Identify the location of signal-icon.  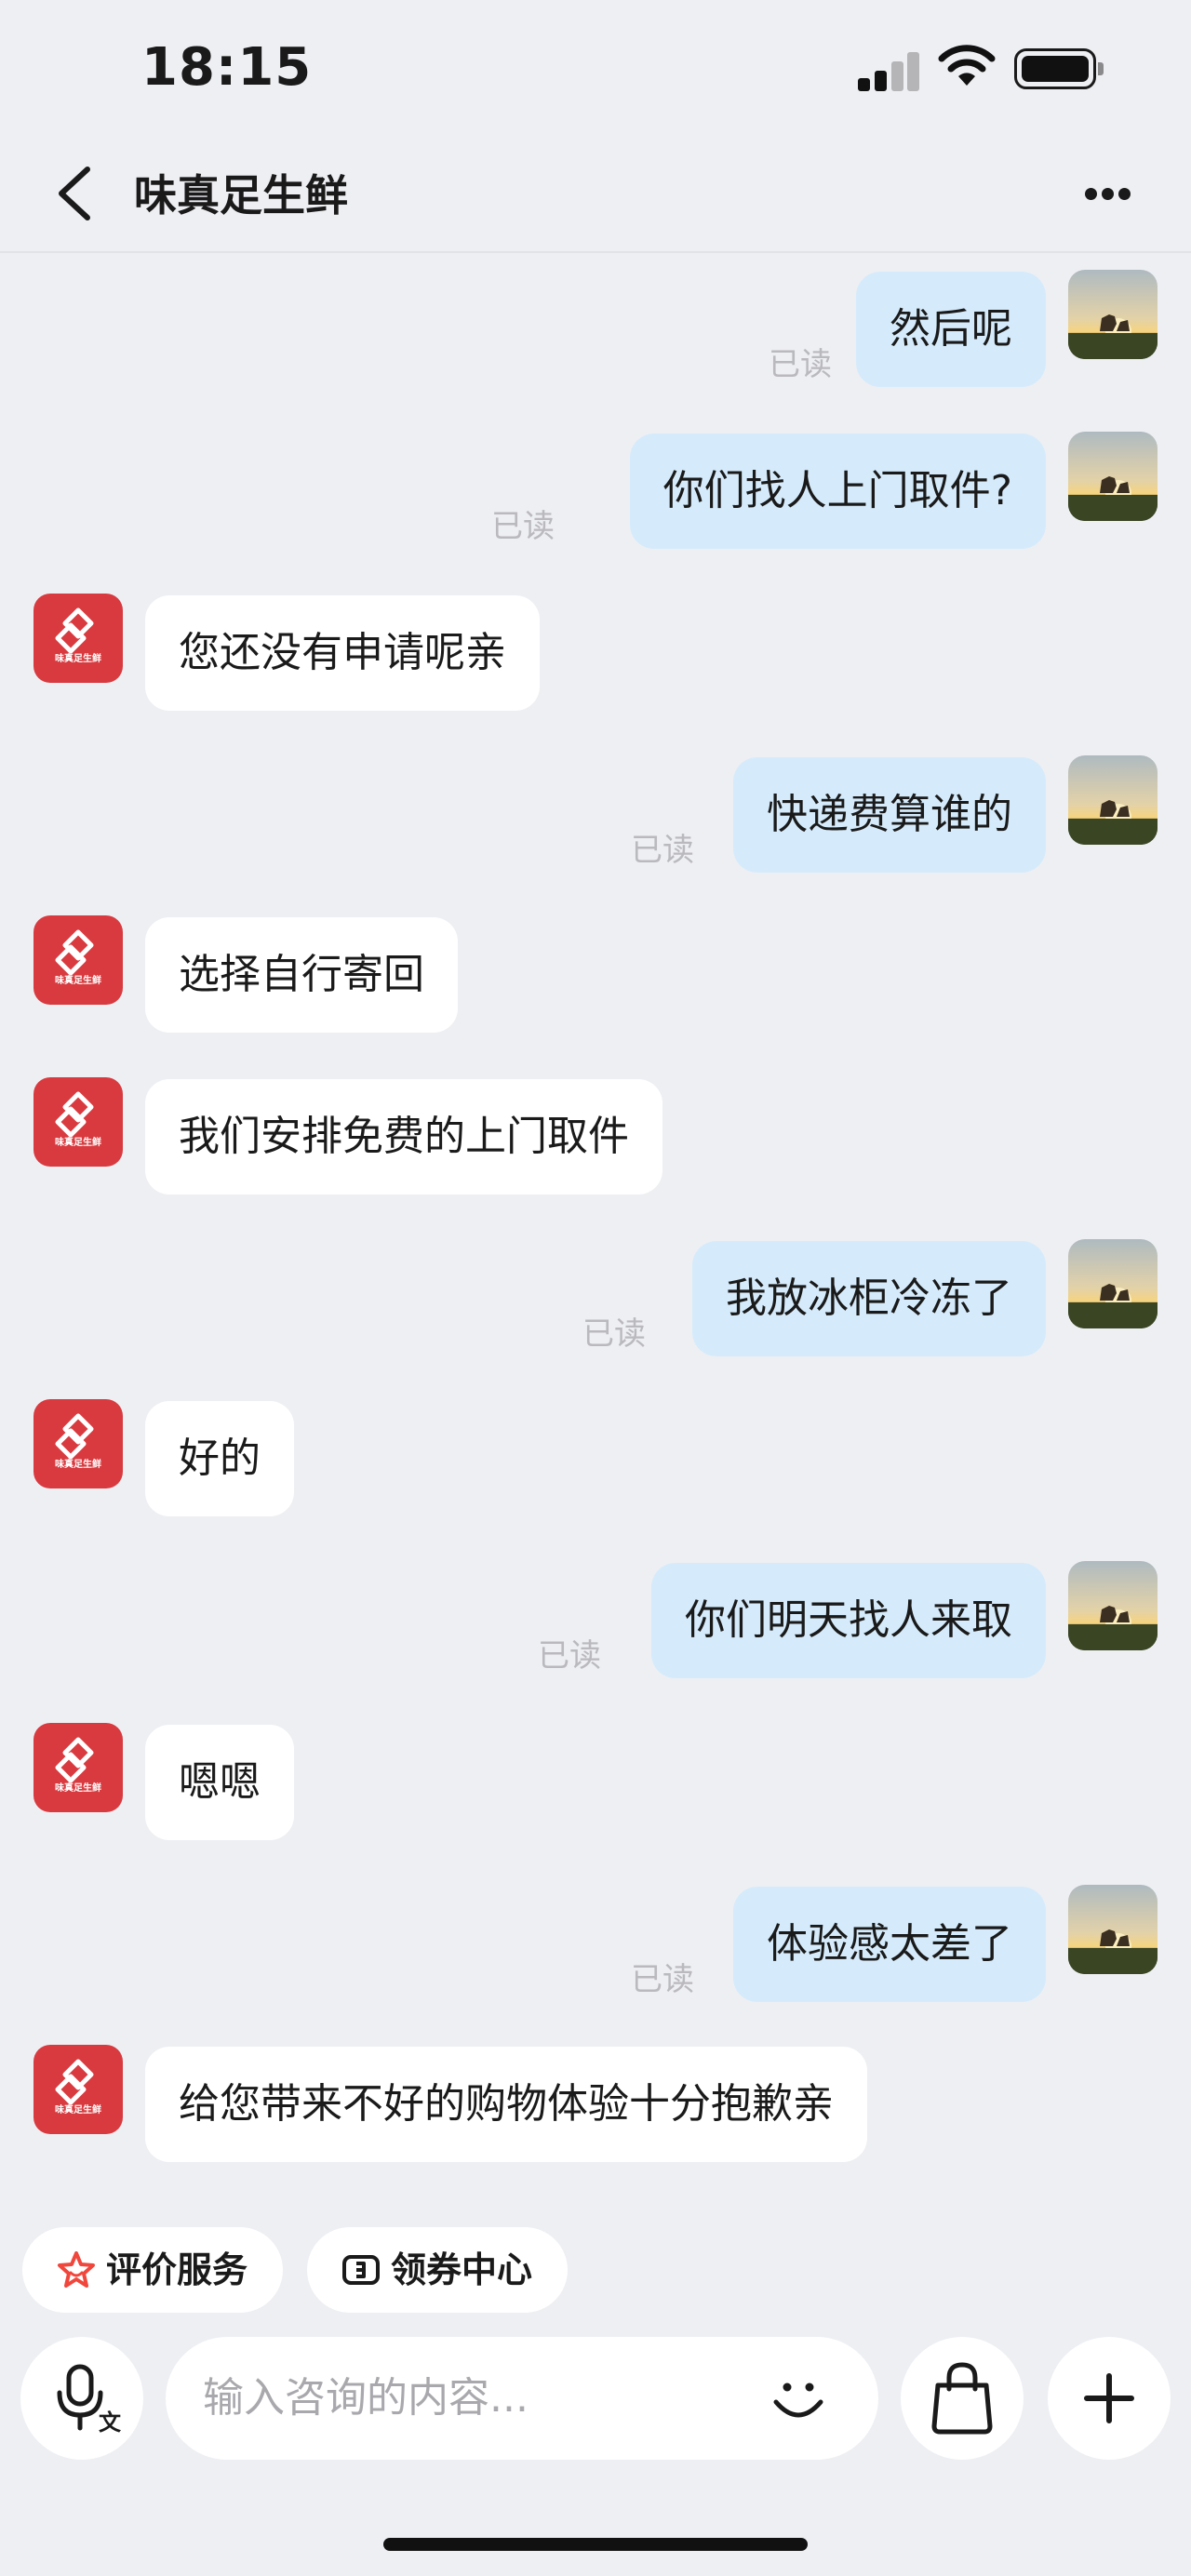
(888, 69).